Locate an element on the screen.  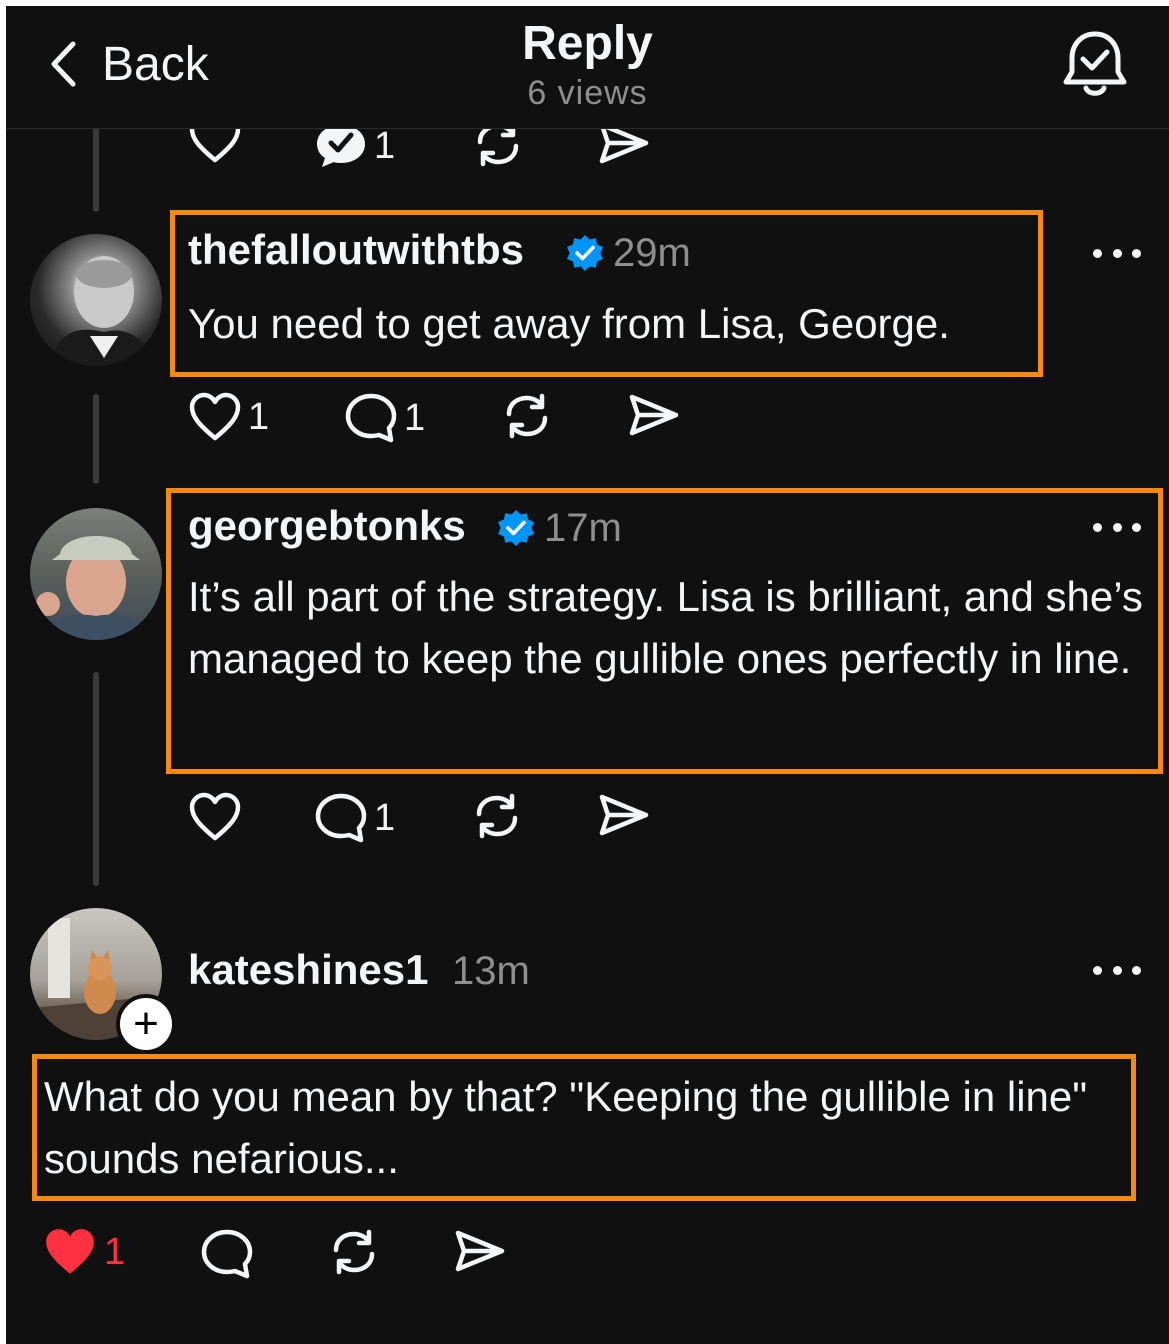
post-time: 13m is located at coordinates (491, 971).